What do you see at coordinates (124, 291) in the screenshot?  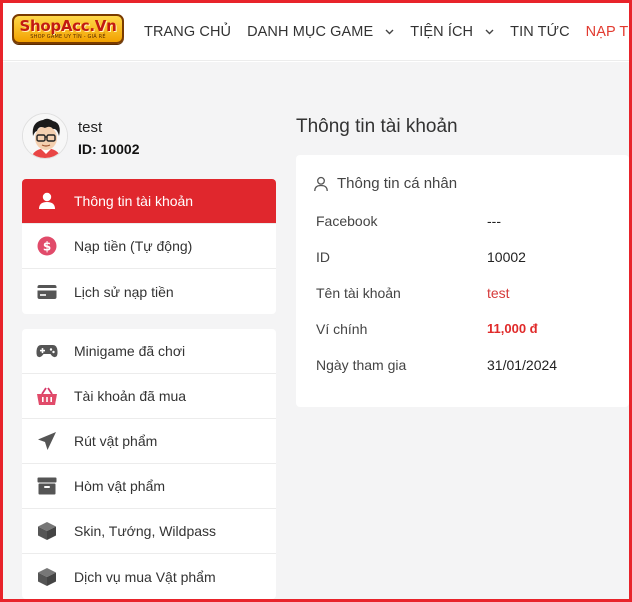 I see `menu-item-label: Lịch sử nạp tiền` at bounding box center [124, 291].